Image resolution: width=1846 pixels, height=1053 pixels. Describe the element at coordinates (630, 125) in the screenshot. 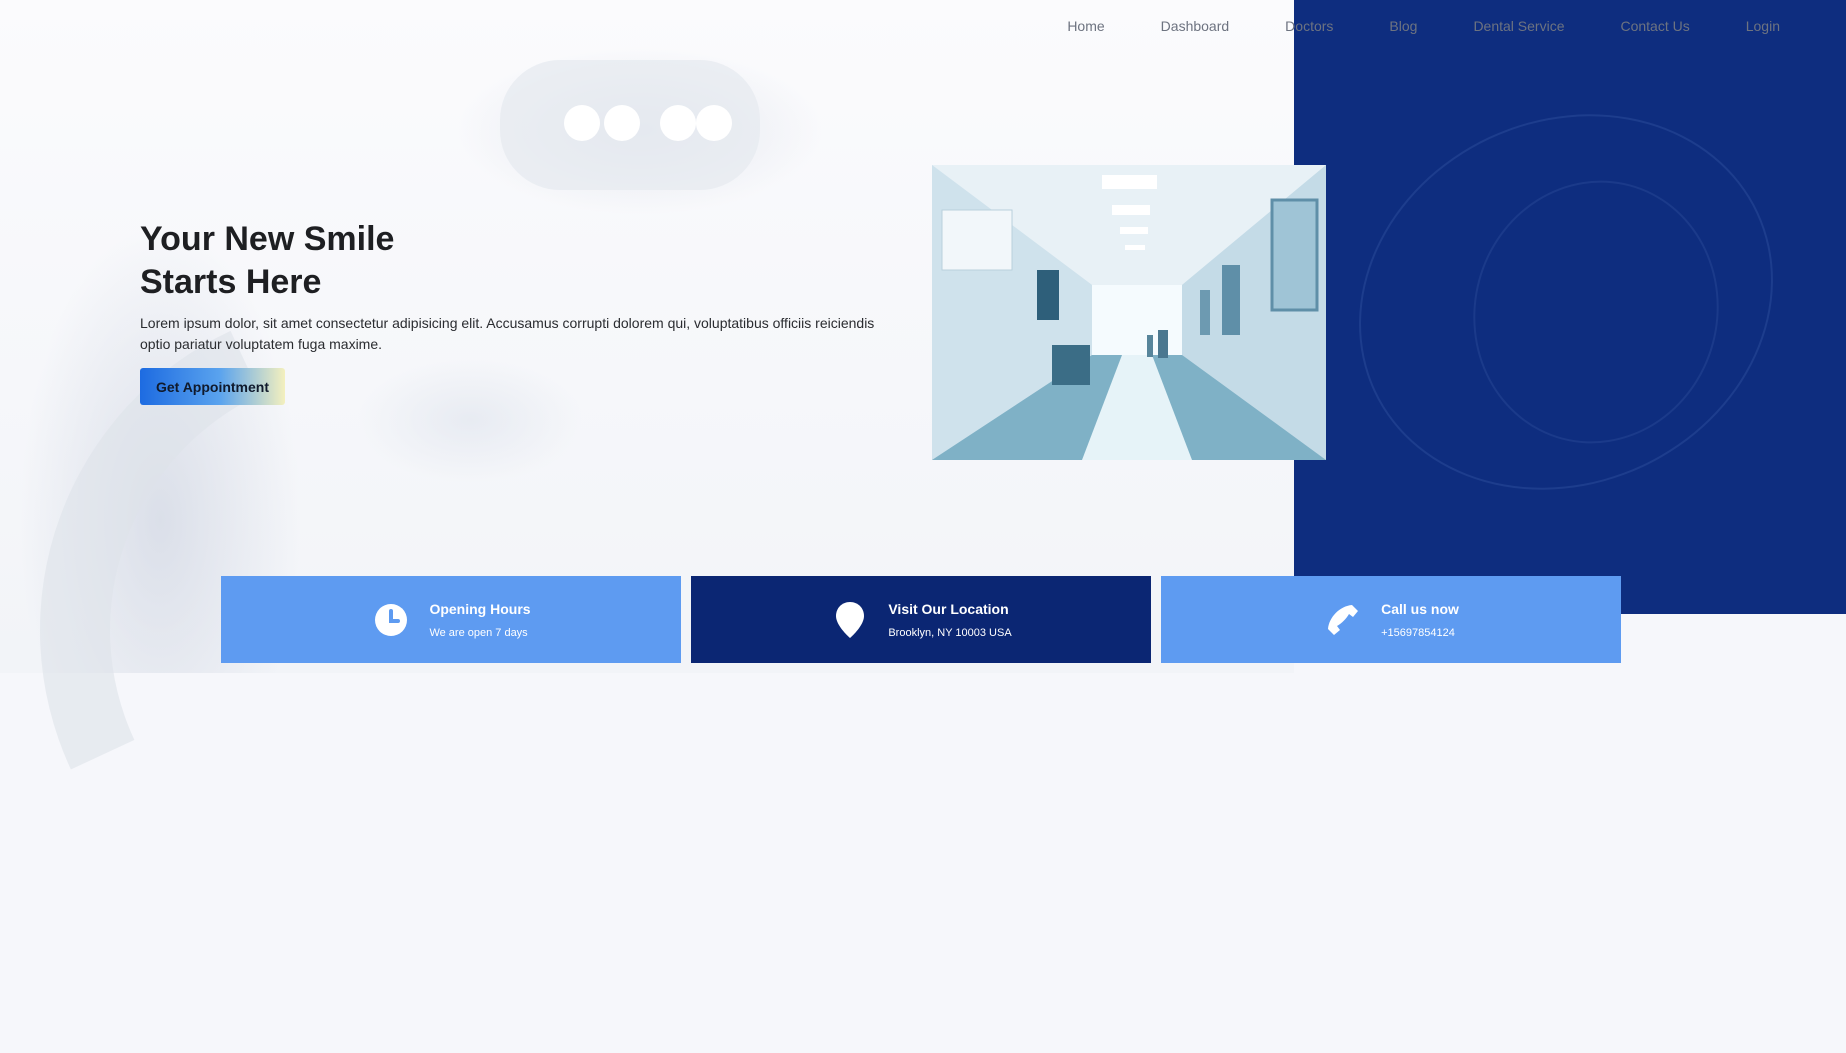

I see `background-dental-lamp` at that location.